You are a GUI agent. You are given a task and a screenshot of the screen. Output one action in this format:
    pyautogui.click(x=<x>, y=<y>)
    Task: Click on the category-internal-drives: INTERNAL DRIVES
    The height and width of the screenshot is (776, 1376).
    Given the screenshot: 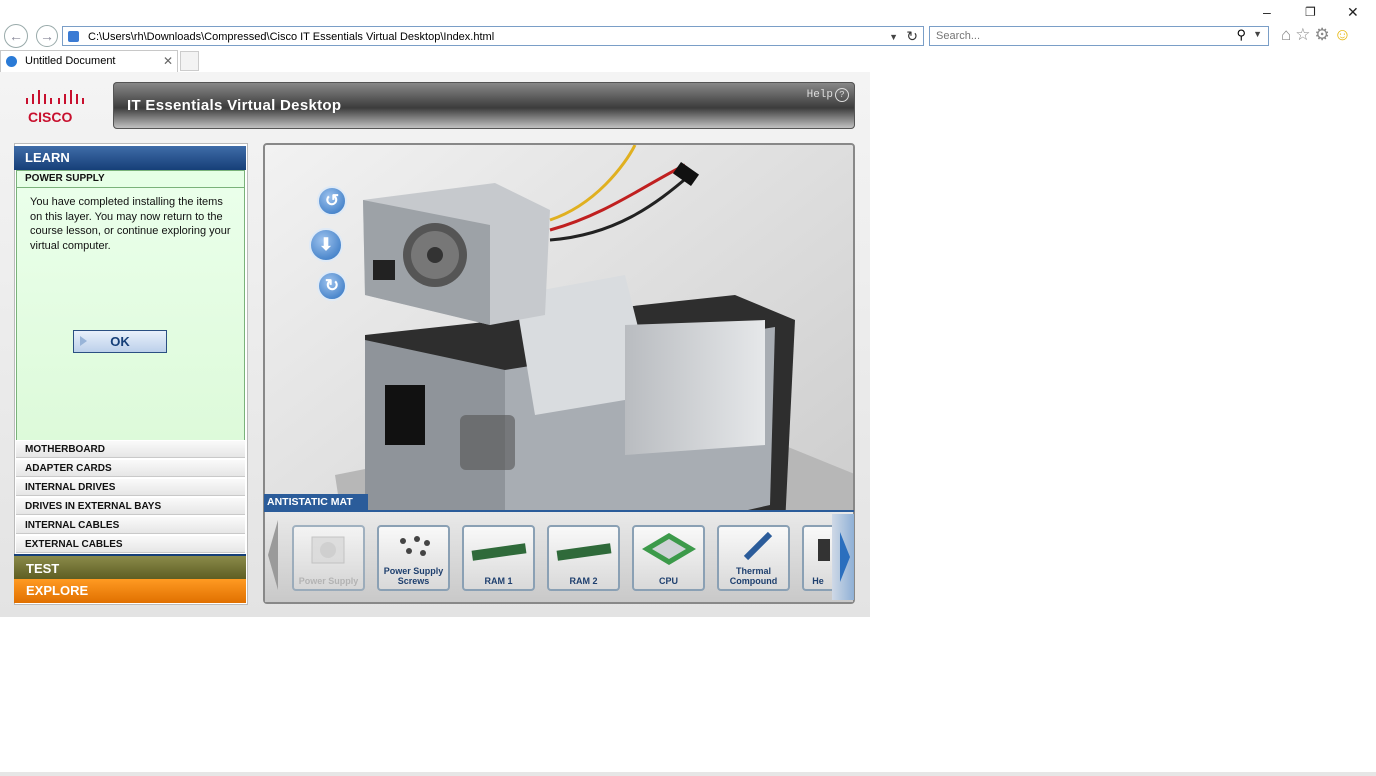 What is the action you would take?
    pyautogui.click(x=130, y=487)
    